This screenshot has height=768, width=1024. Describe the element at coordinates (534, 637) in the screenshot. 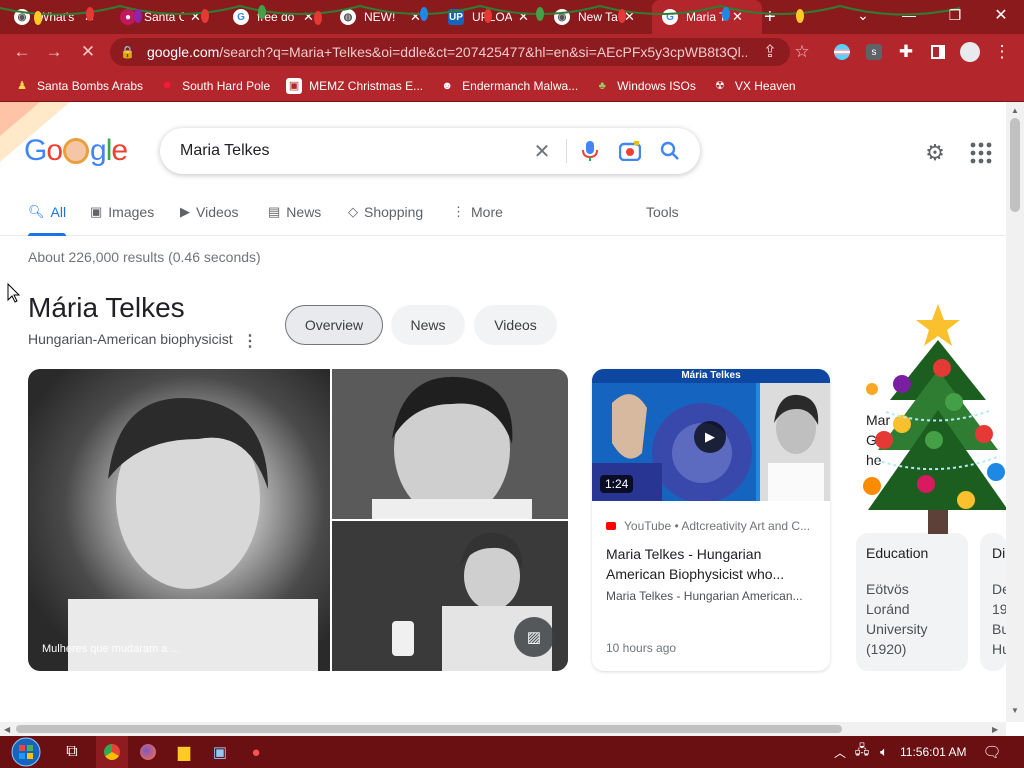

I see `view-images-icon: ▨` at that location.